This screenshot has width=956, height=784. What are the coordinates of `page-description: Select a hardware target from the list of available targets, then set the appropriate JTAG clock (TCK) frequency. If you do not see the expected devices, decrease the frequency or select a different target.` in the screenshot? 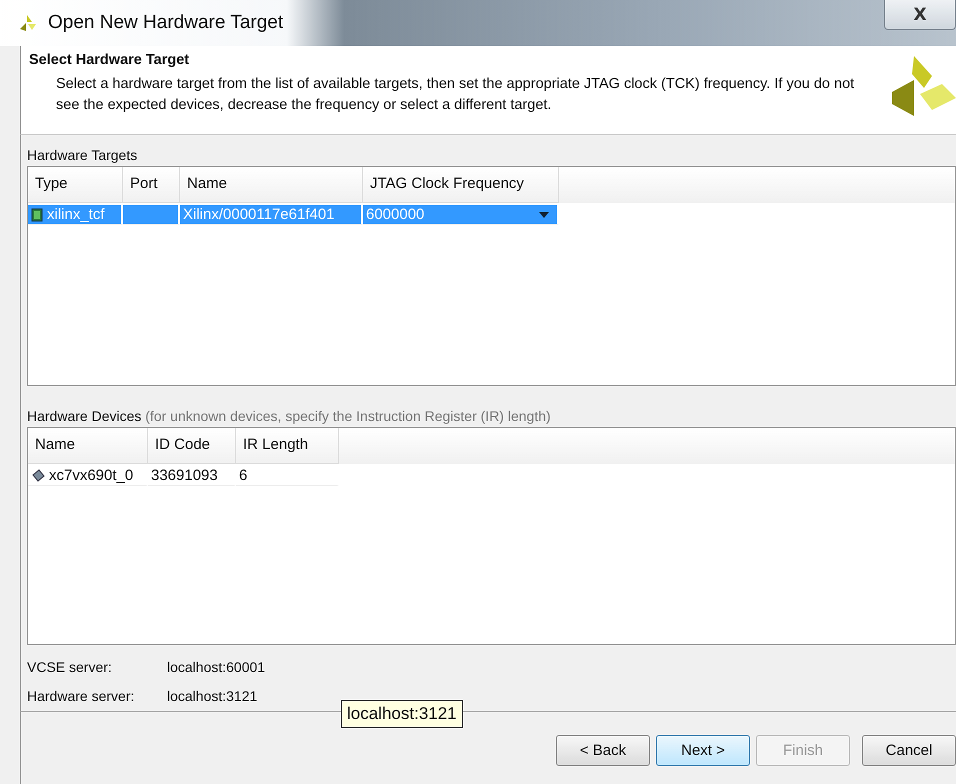 It's located at (455, 95).